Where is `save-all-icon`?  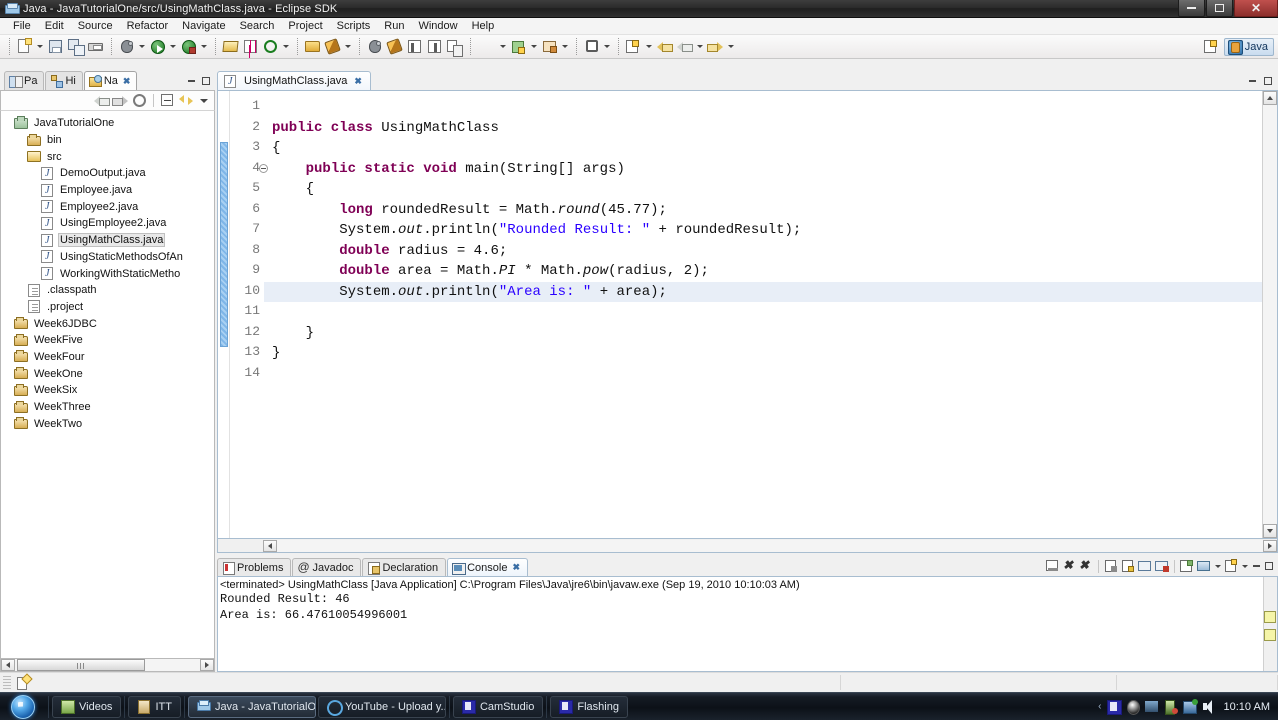 save-all-icon is located at coordinates (76, 47).